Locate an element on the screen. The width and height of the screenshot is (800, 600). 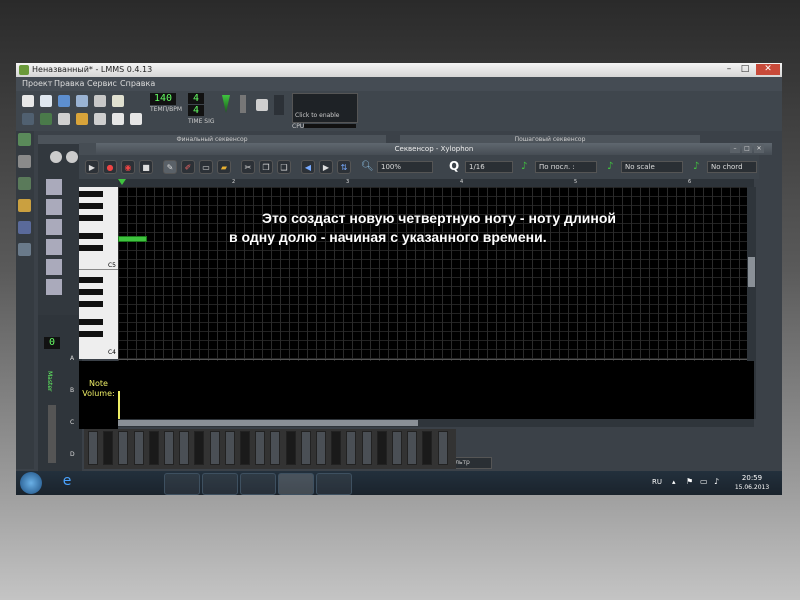
close-button: ✕ is located at coordinates (768, 69).